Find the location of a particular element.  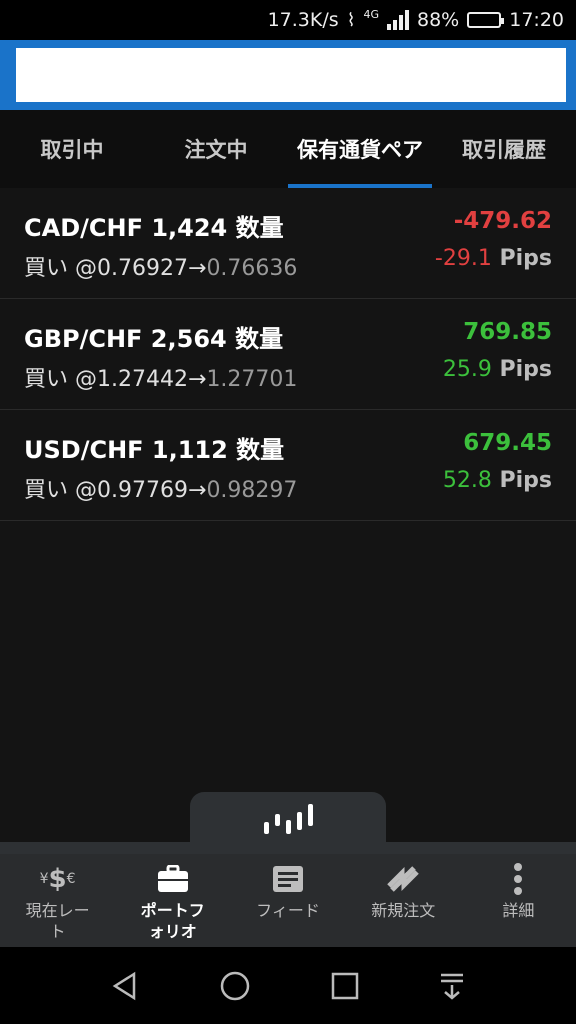

bottom-navigation: ¥ $ € 現在レー ト ポートフ ォリオ フィード 新規注文 詳細 is located at coordinates (288, 894).